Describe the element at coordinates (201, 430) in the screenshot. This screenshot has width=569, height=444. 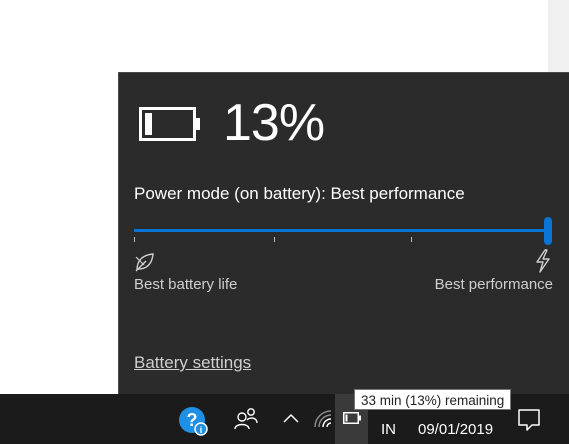
I see `svg-text: i` at that location.